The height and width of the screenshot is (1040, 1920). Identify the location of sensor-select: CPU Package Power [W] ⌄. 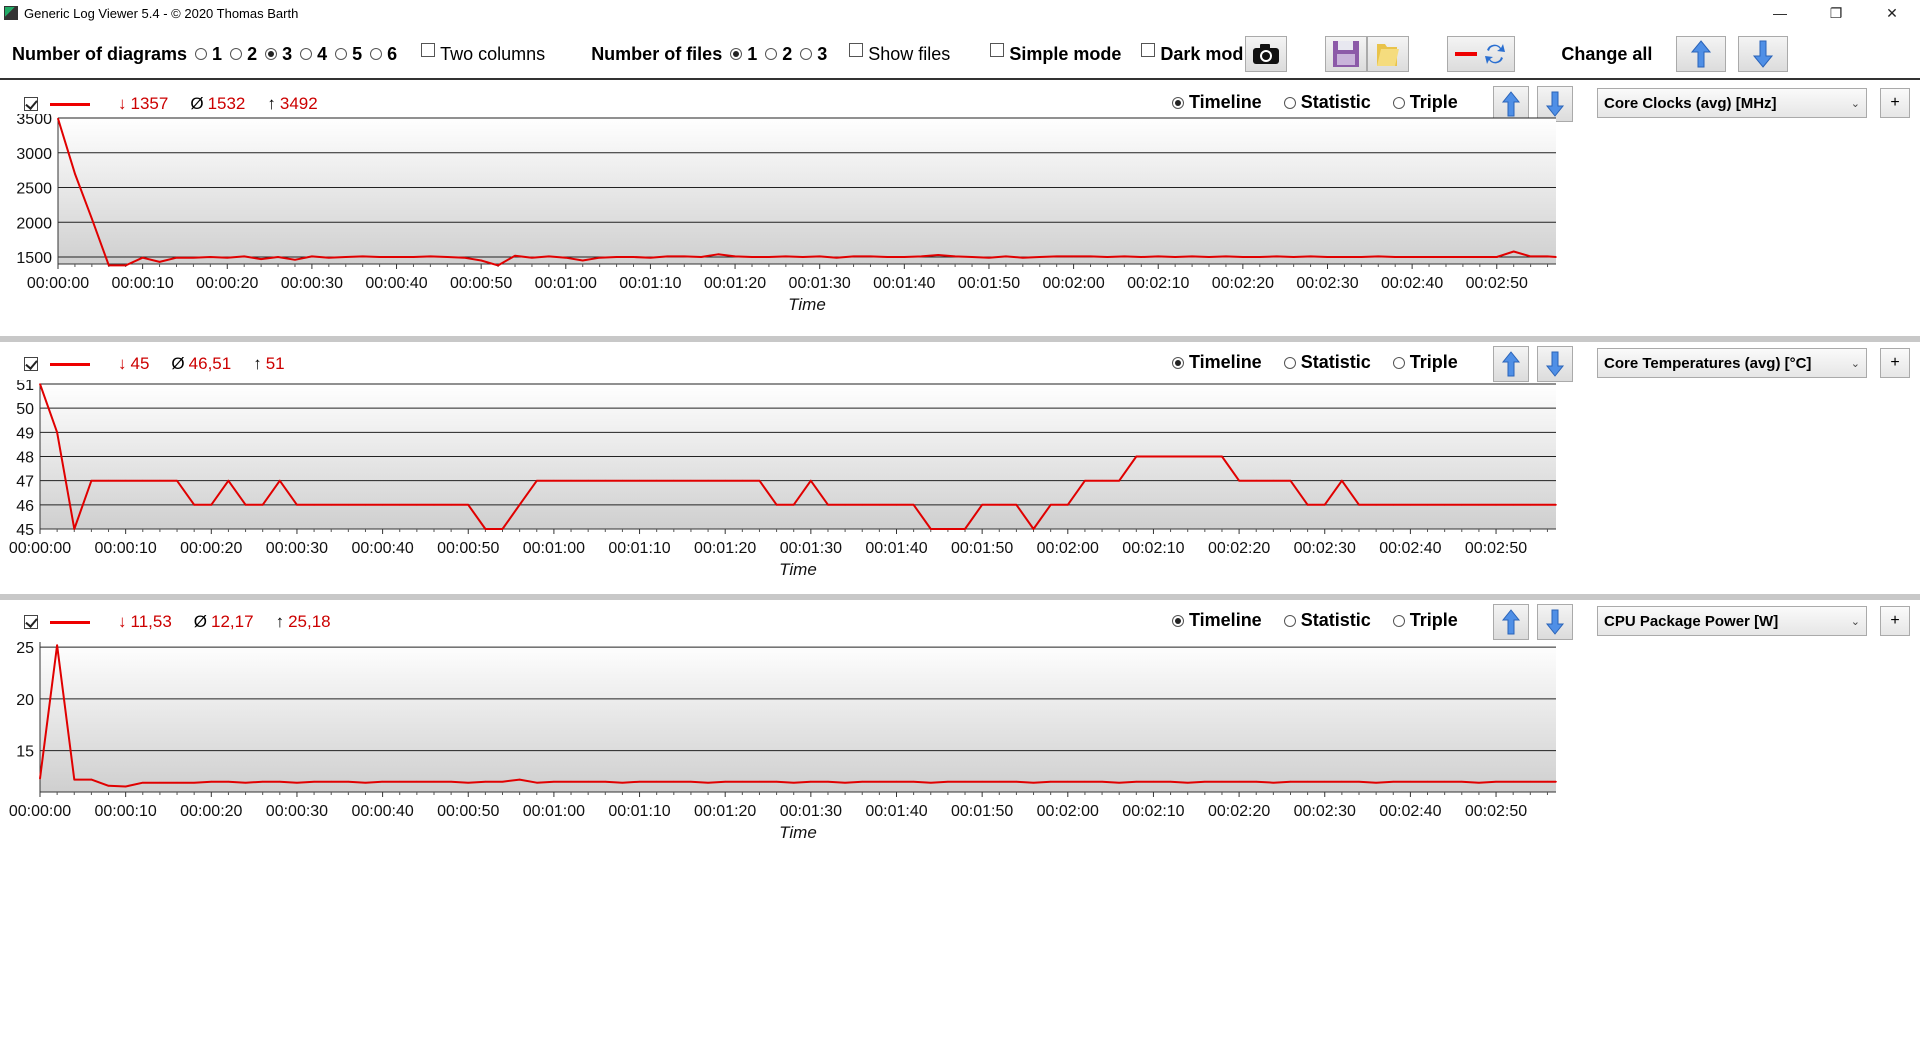
(1732, 621).